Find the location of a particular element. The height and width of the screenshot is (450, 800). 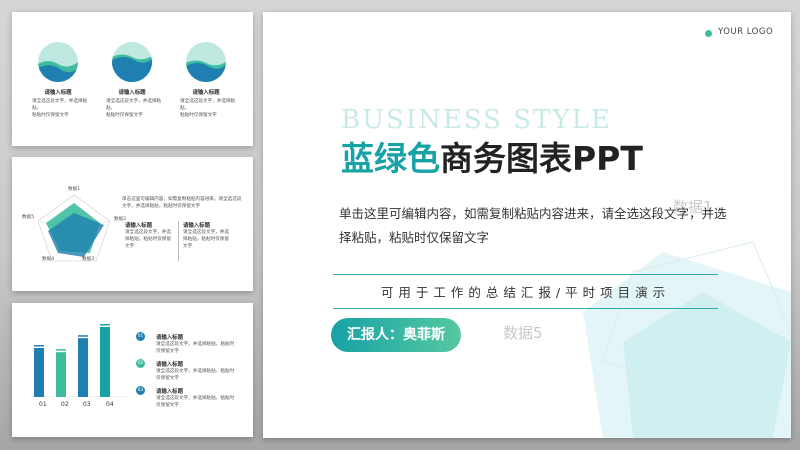

list-number-badge: 01 is located at coordinates (140, 336).